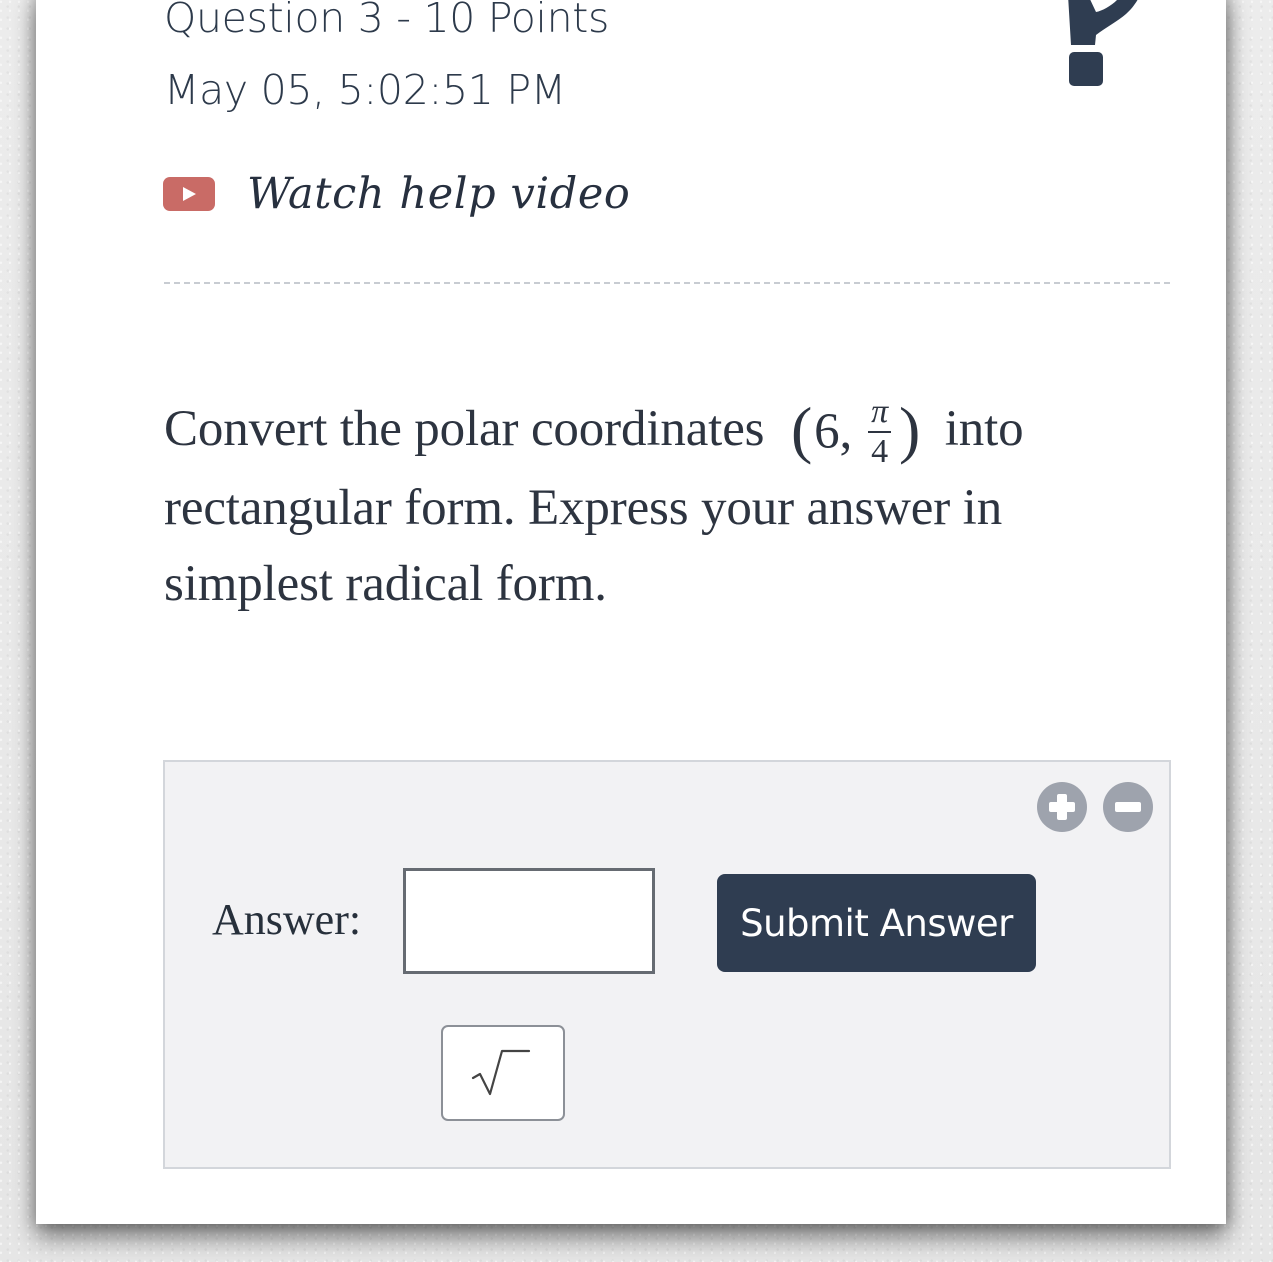  I want to click on square-root-icon, so click(503, 1073).